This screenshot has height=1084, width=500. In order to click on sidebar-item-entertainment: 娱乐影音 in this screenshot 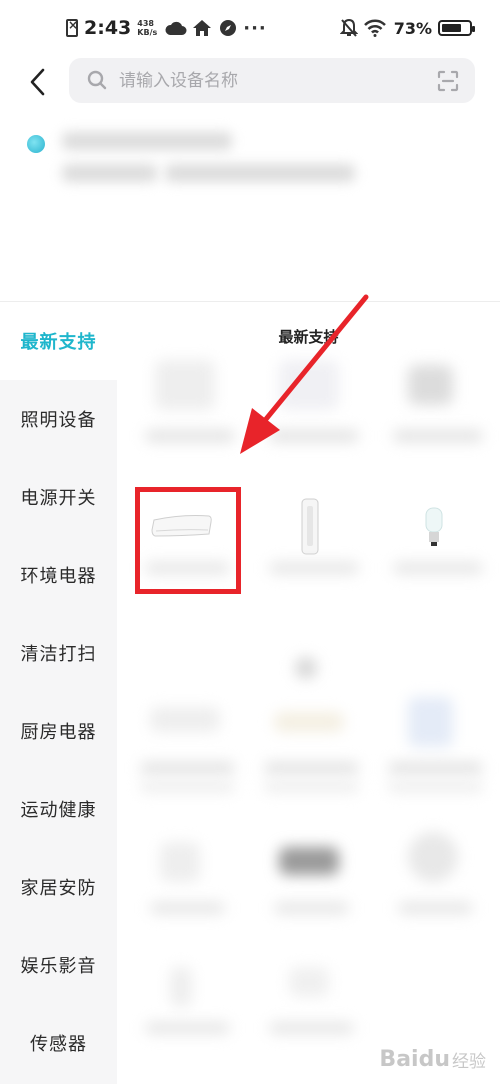, I will do `click(58, 965)`.